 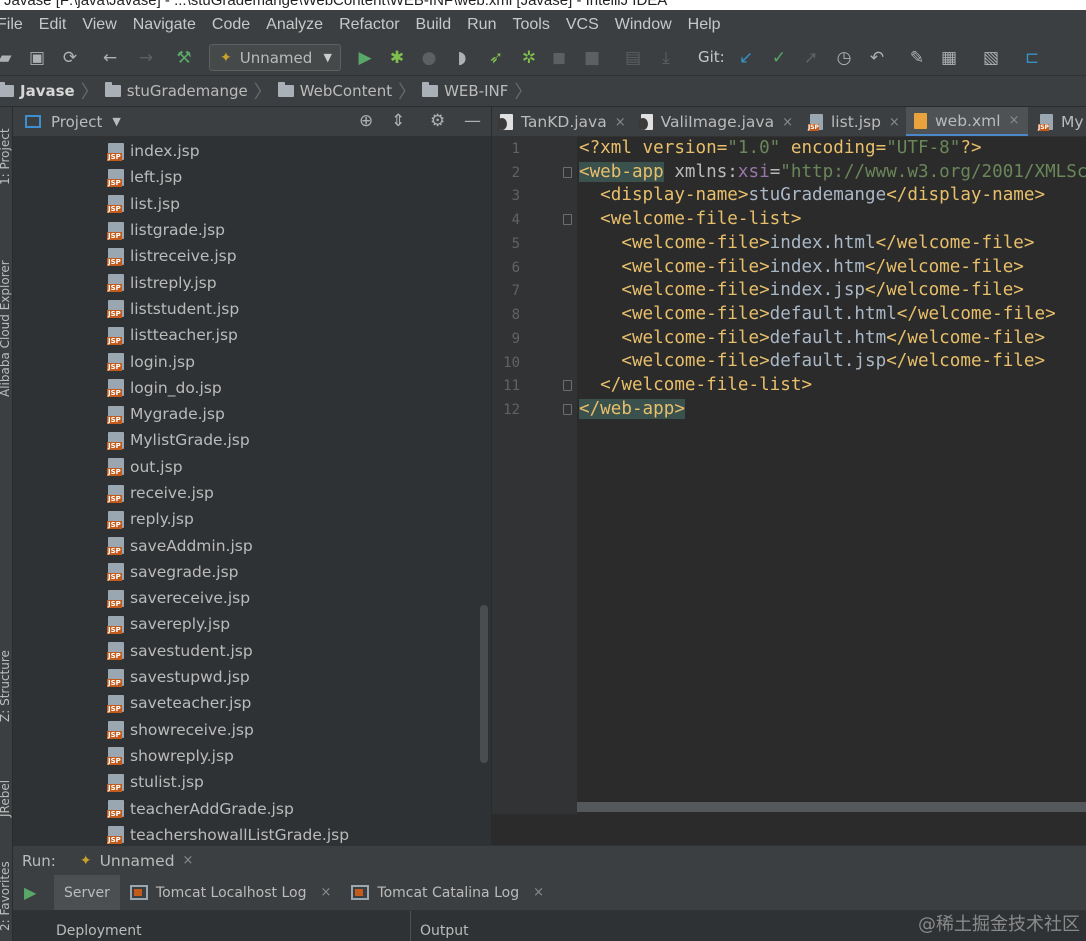 I want to click on breadcrumb-item: WEB-INF 〉, so click(x=477, y=91).